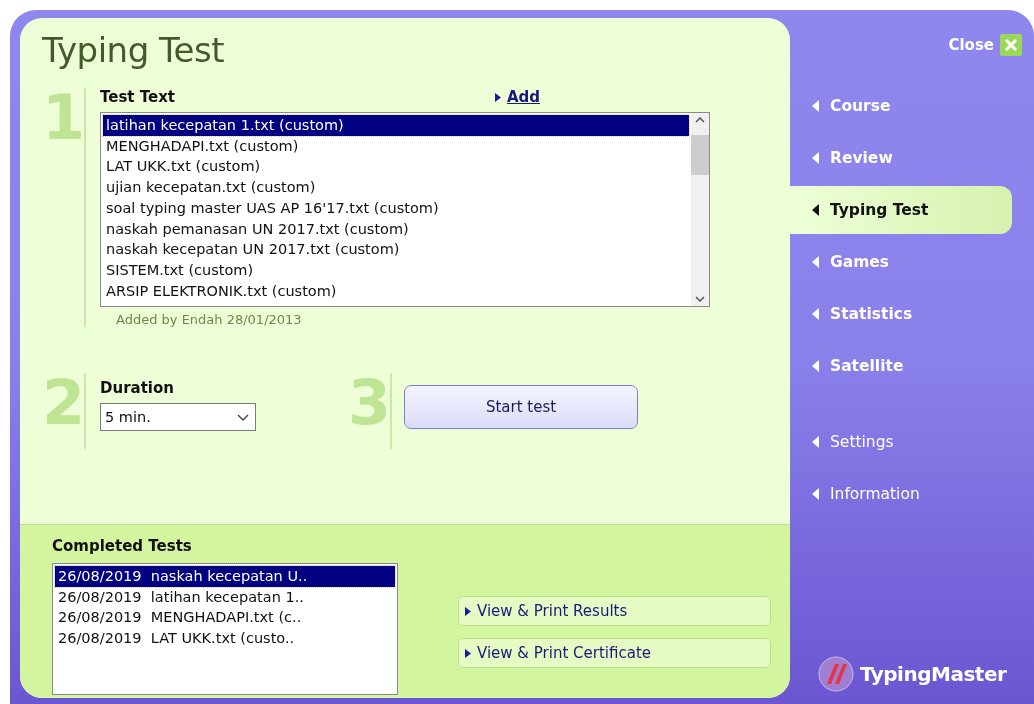  What do you see at coordinates (901, 210) in the screenshot?
I see `nav-tab: Typing Test` at bounding box center [901, 210].